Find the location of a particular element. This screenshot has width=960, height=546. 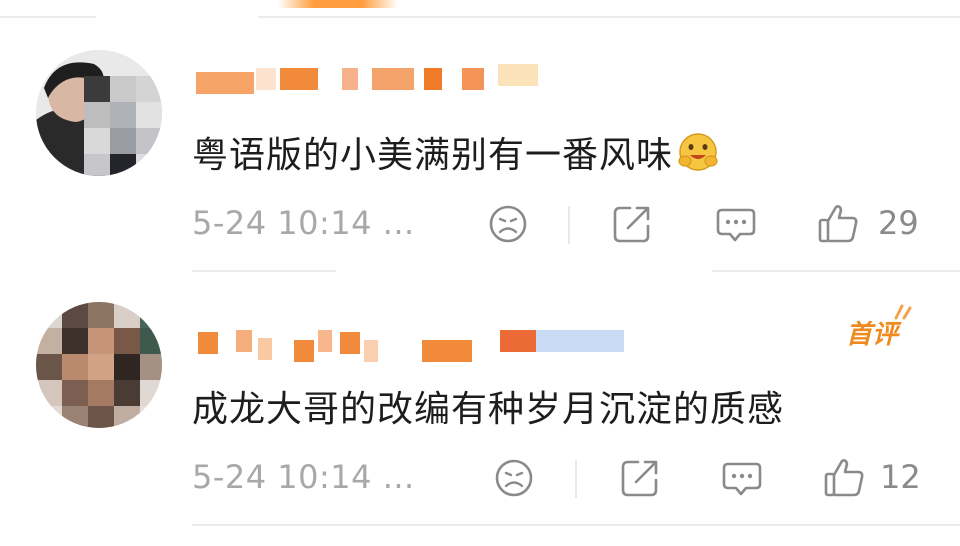

like-count: 12 is located at coordinates (900, 477).